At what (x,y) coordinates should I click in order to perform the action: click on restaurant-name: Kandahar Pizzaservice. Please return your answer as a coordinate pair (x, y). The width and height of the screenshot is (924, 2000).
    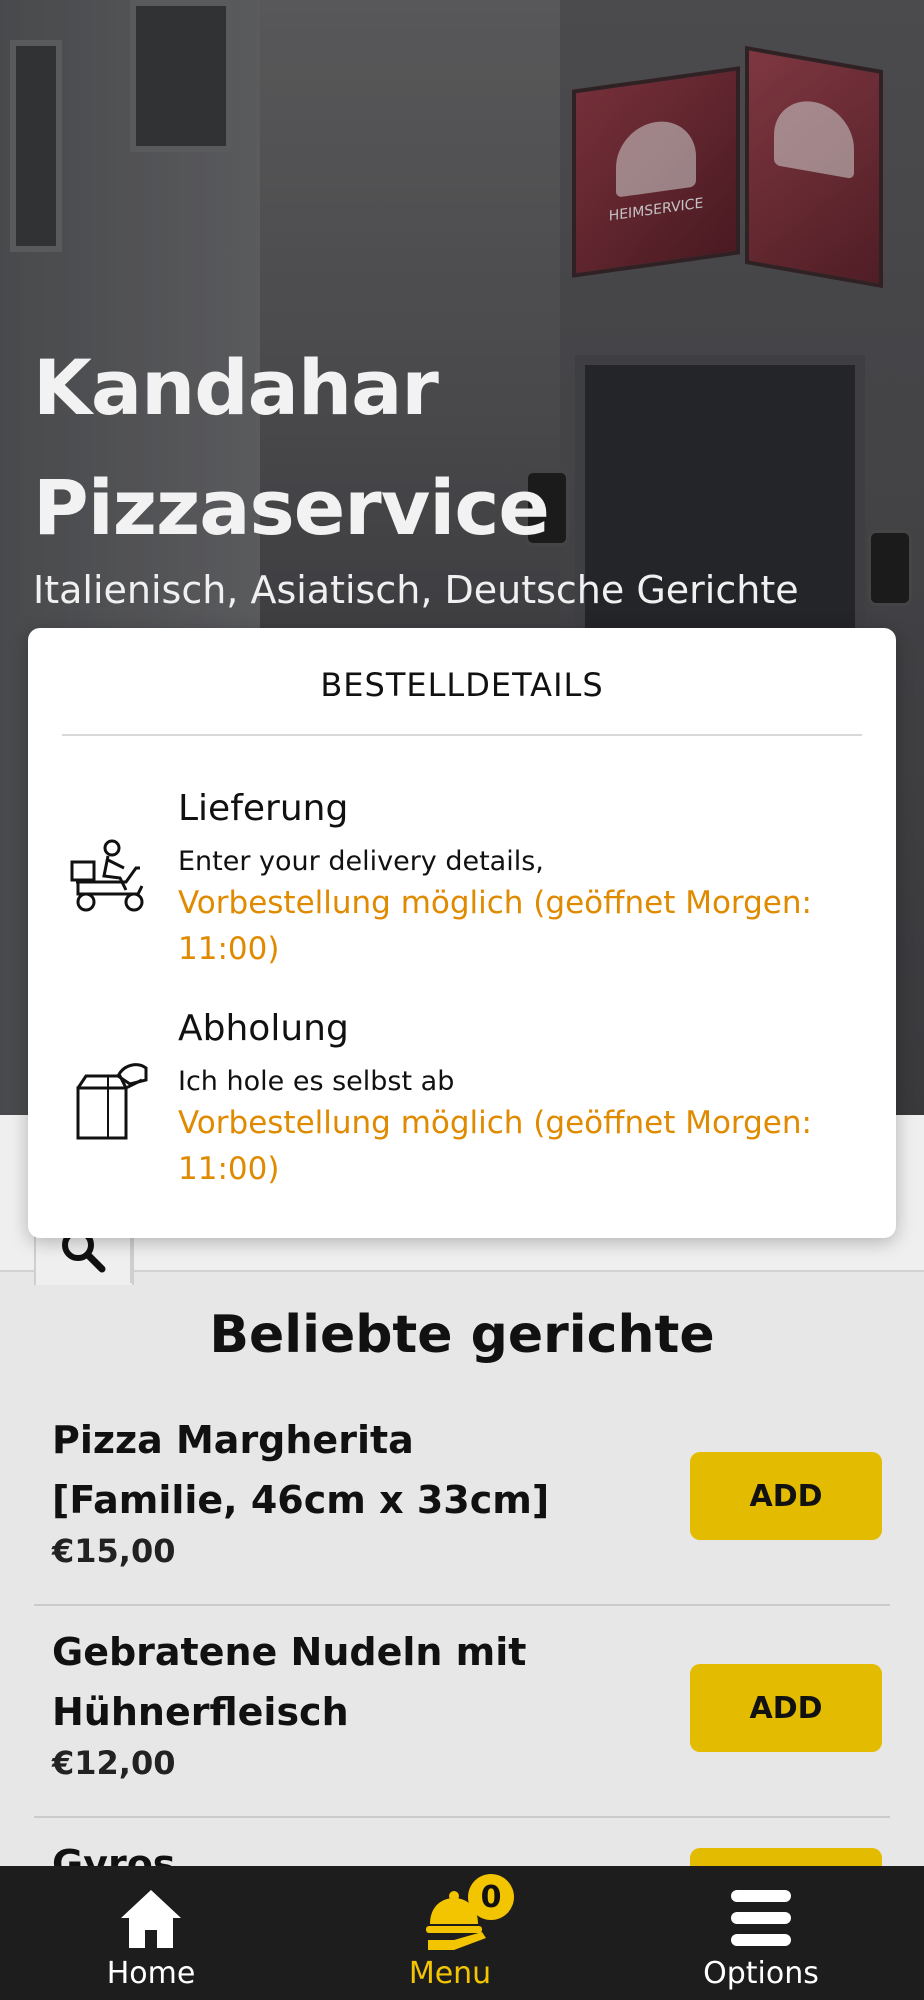
    Looking at the image, I should click on (383, 448).